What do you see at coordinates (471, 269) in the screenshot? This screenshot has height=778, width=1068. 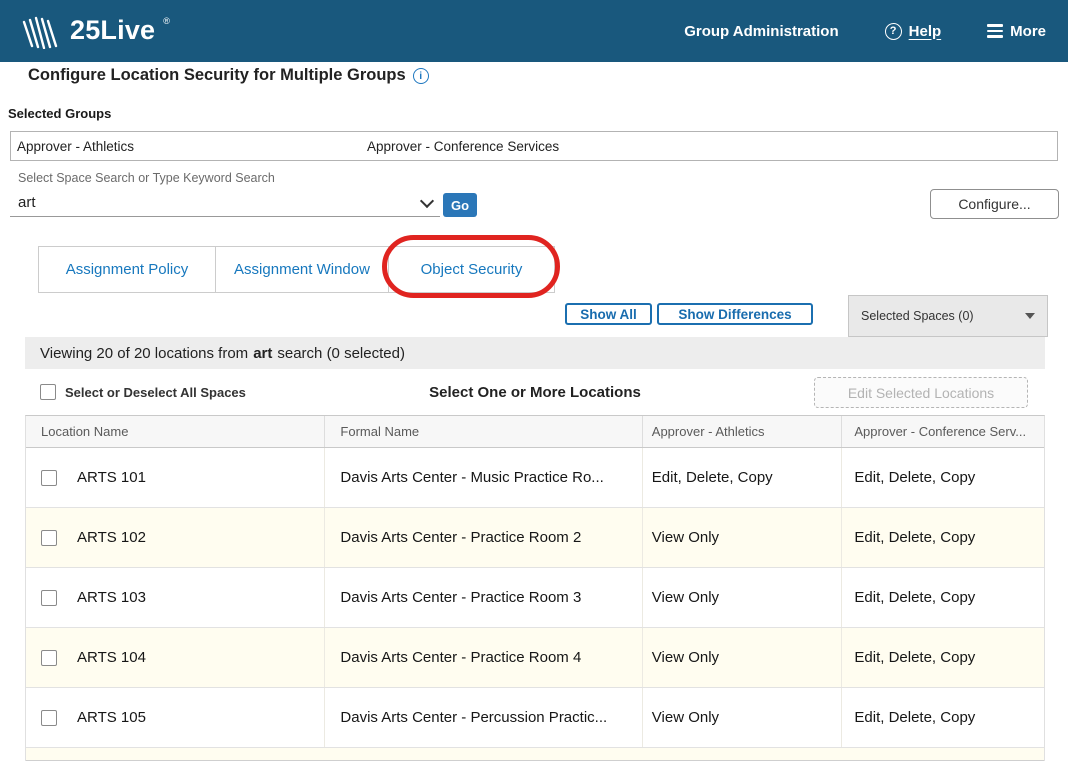 I see `tab-object-security: Object Security` at bounding box center [471, 269].